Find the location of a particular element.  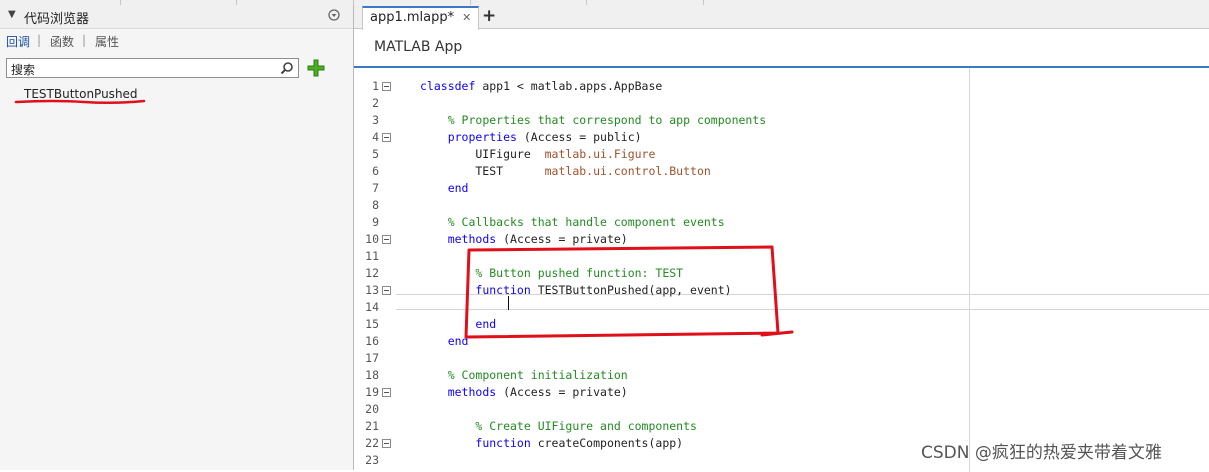

code-token: methods is located at coordinates (472, 392).